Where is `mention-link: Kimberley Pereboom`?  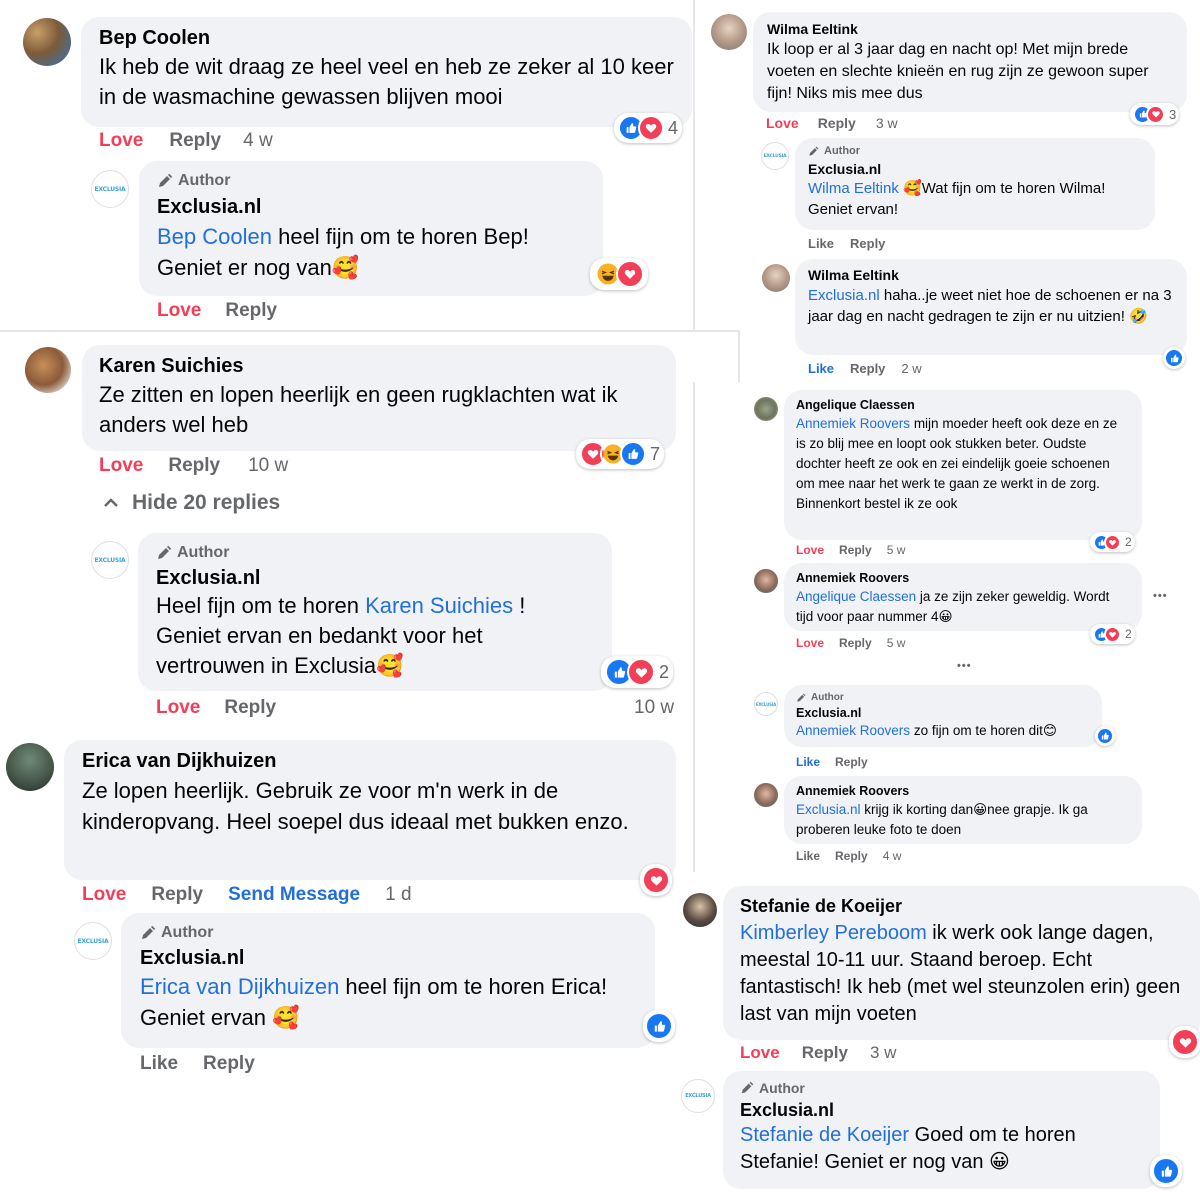
mention-link: Kimberley Pereboom is located at coordinates (833, 933).